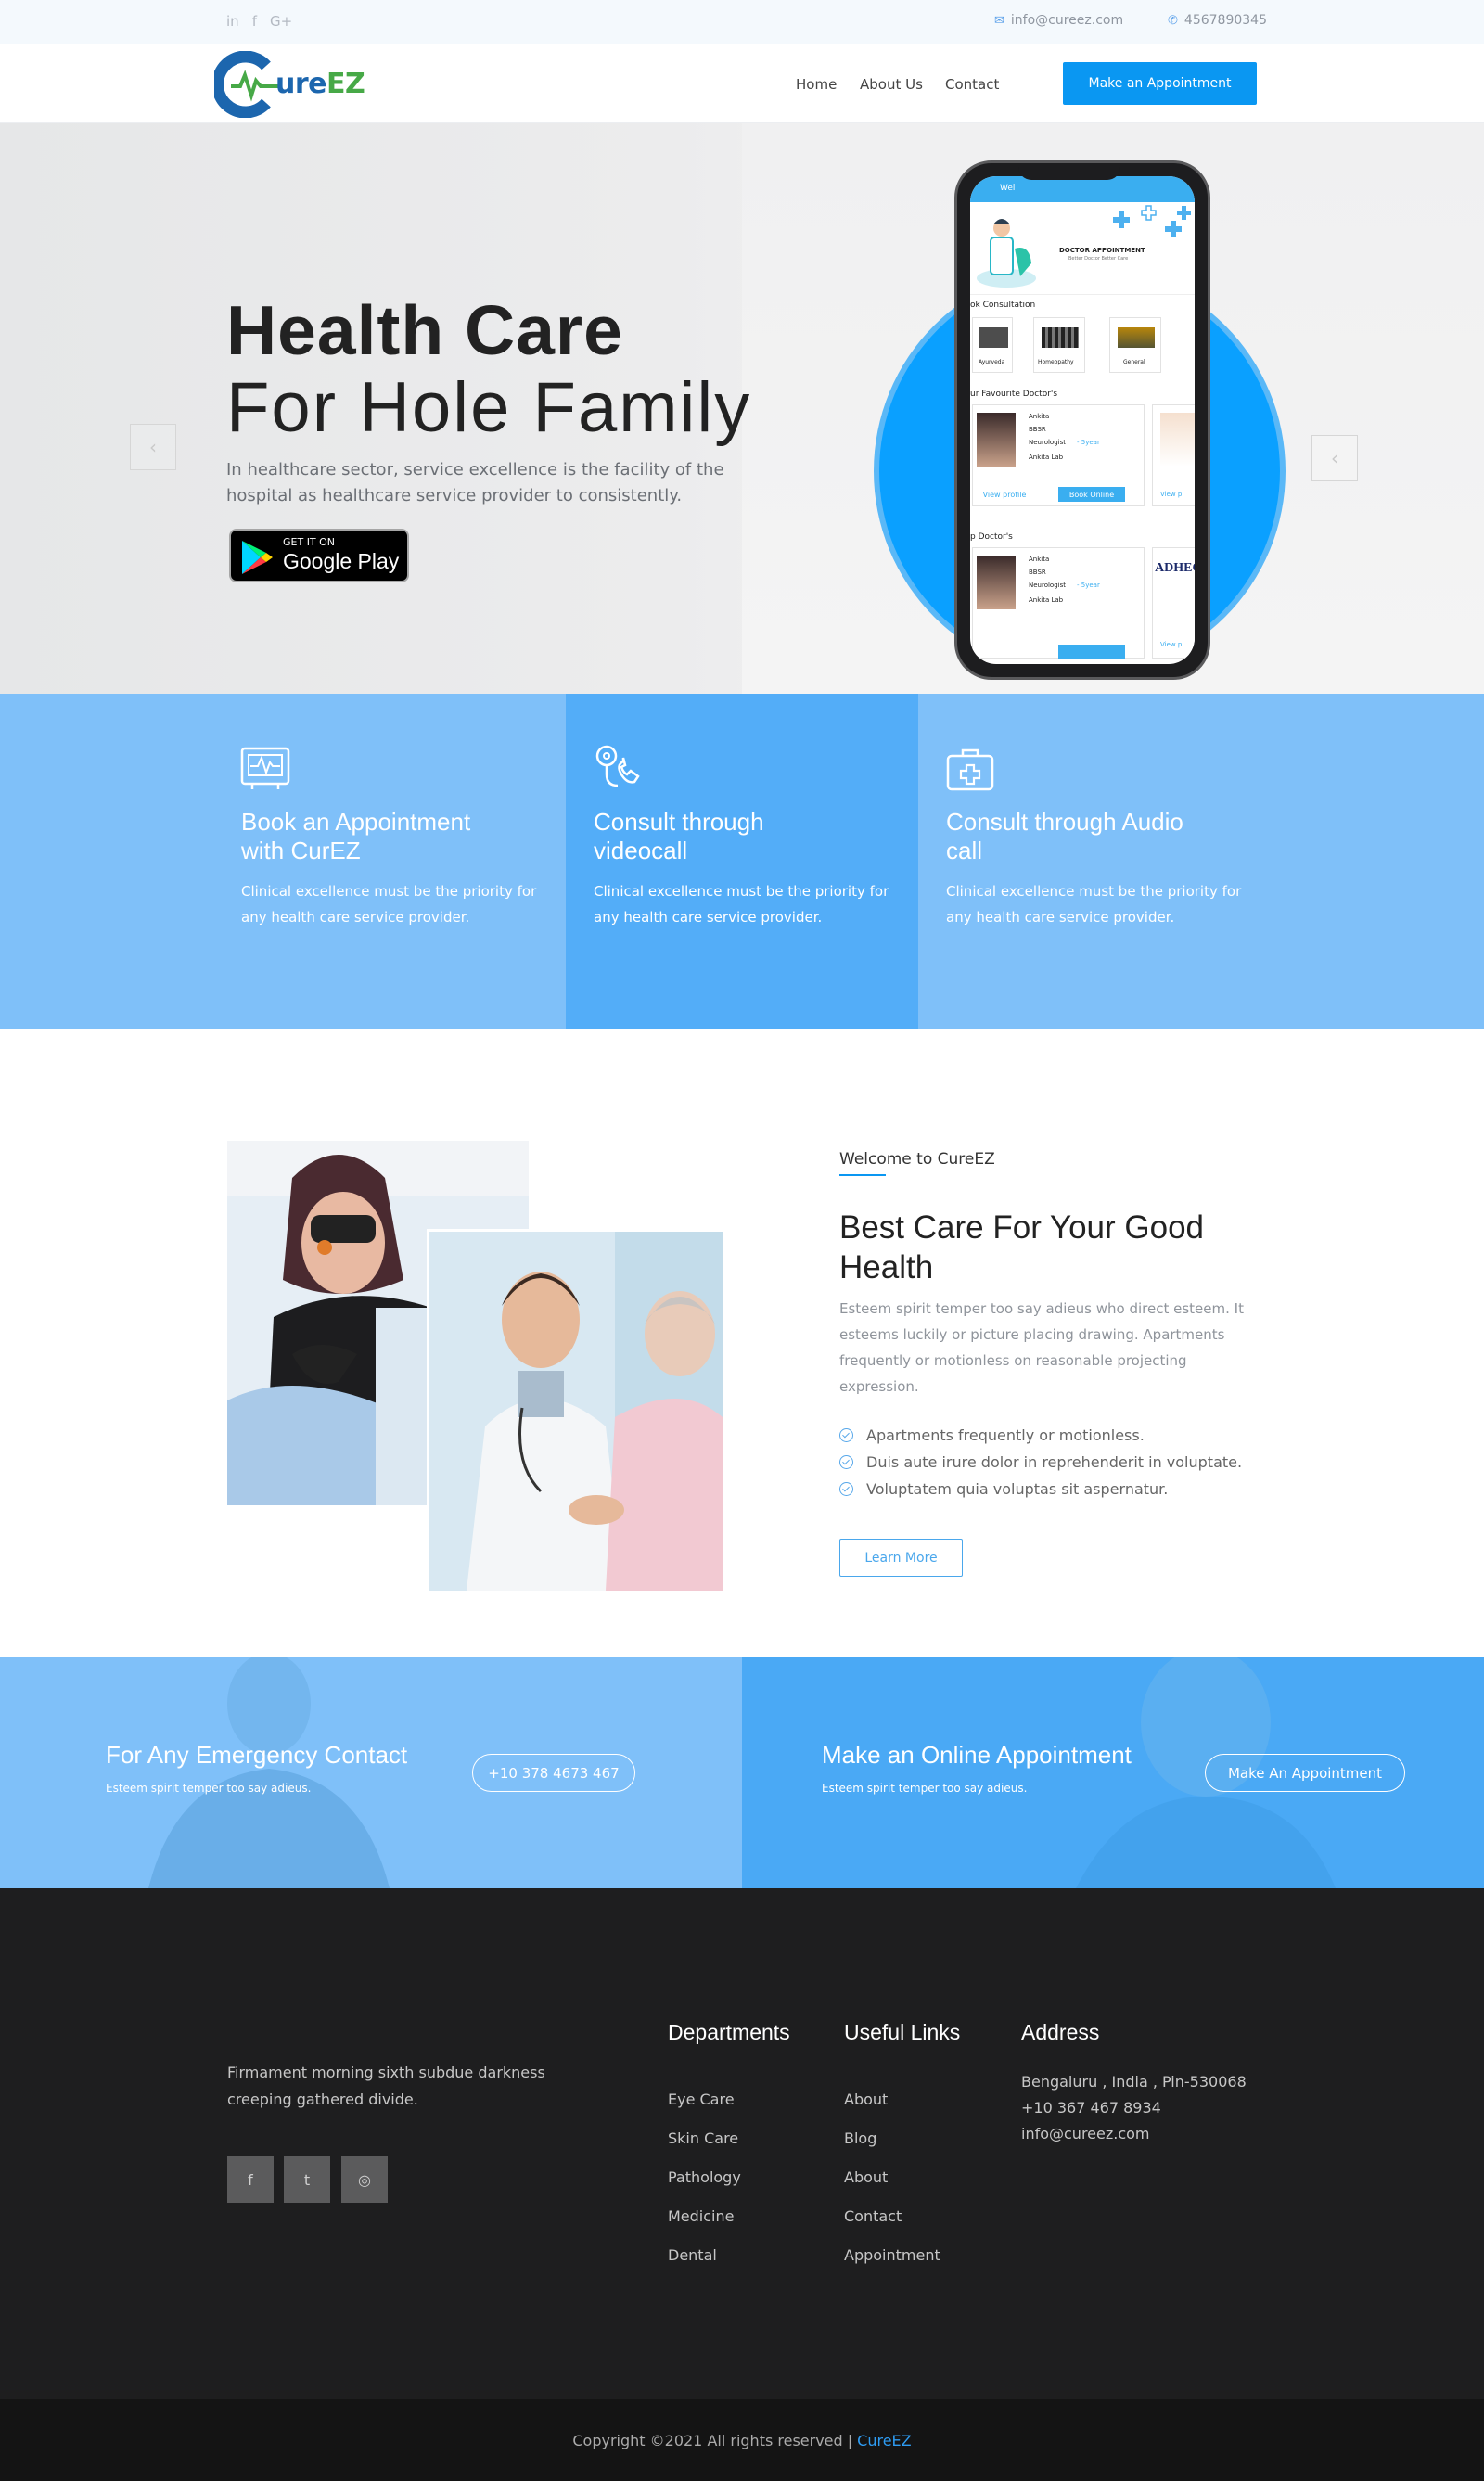 This screenshot has width=1484, height=2481. I want to click on online-appointment-button: Make An Appointment, so click(1305, 1773).